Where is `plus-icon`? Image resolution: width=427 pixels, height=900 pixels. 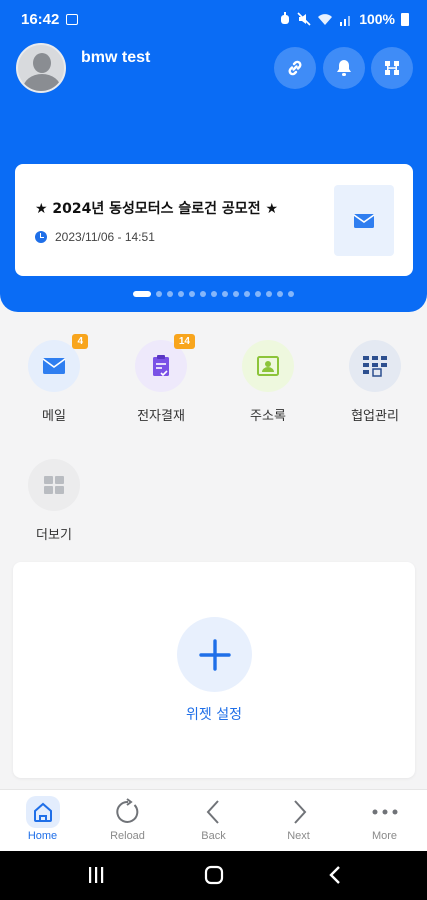
plus-icon is located at coordinates (214, 654).